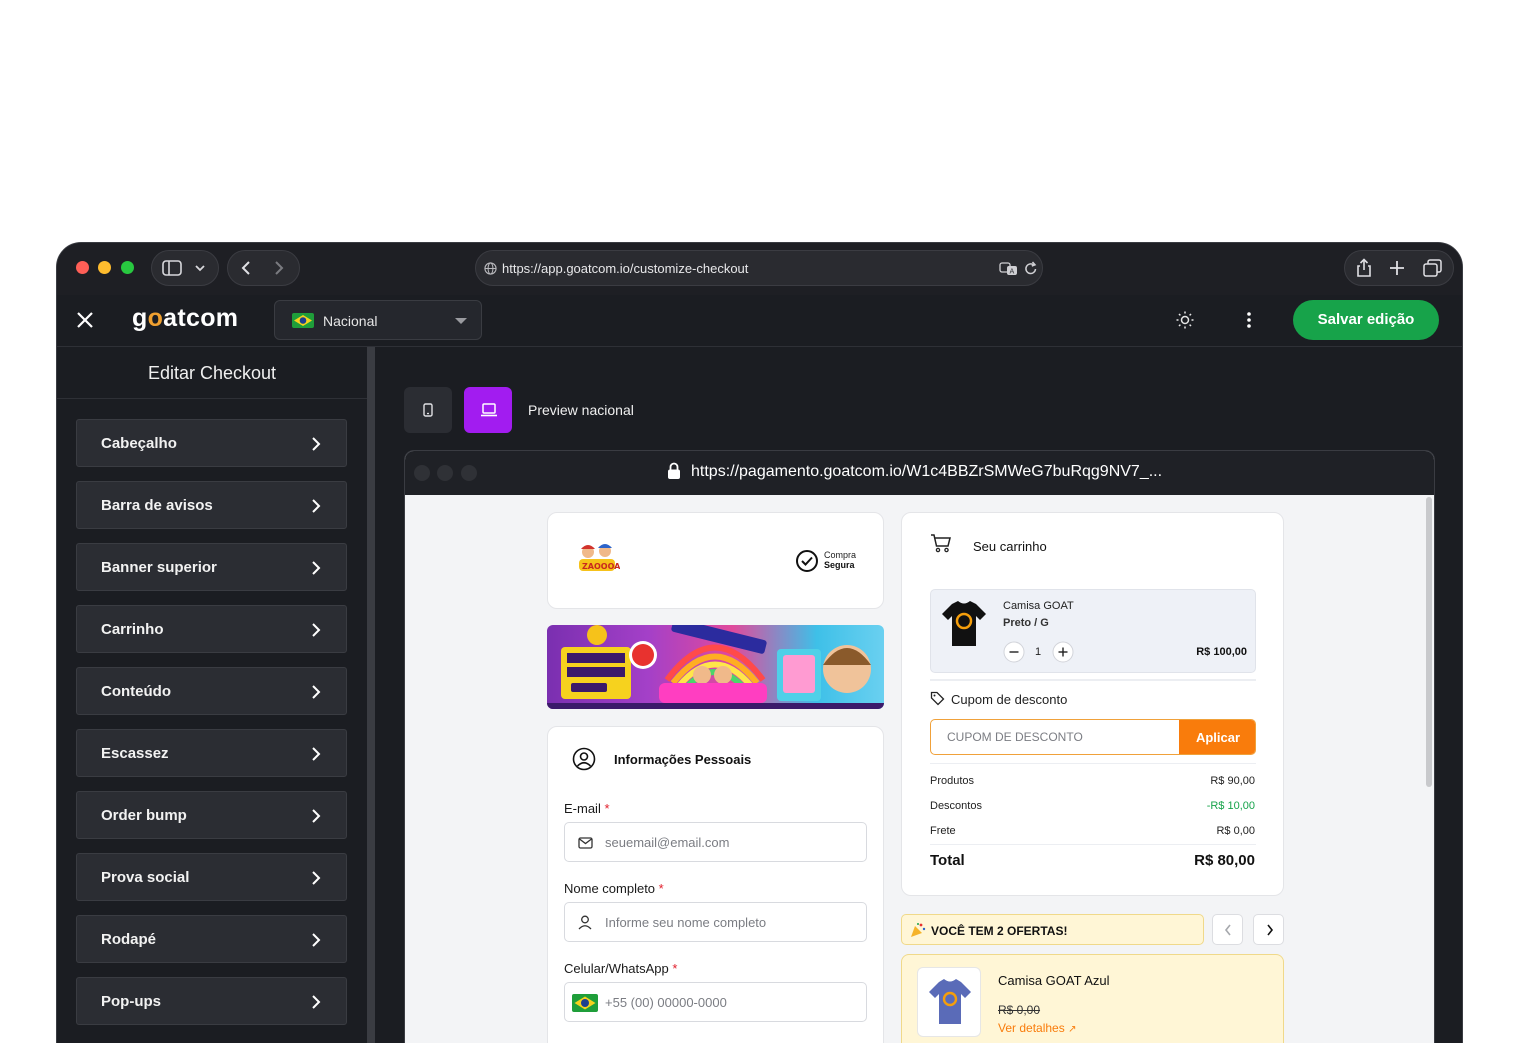 This screenshot has width=1519, height=1043. What do you see at coordinates (1366, 320) in the screenshot?
I see `save-edit-button: Salvar edição` at bounding box center [1366, 320].